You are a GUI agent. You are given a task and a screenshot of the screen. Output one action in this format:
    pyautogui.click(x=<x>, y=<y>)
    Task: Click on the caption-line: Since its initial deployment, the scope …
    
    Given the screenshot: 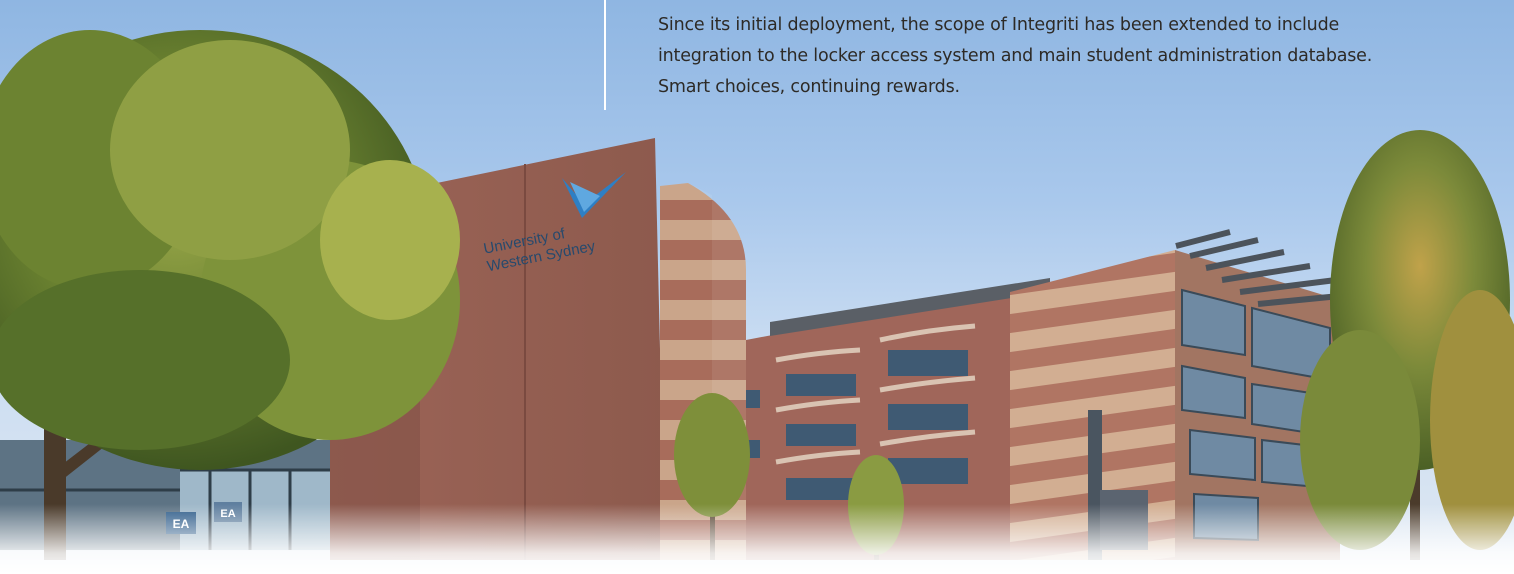 What is the action you would take?
    pyautogui.click(x=999, y=25)
    